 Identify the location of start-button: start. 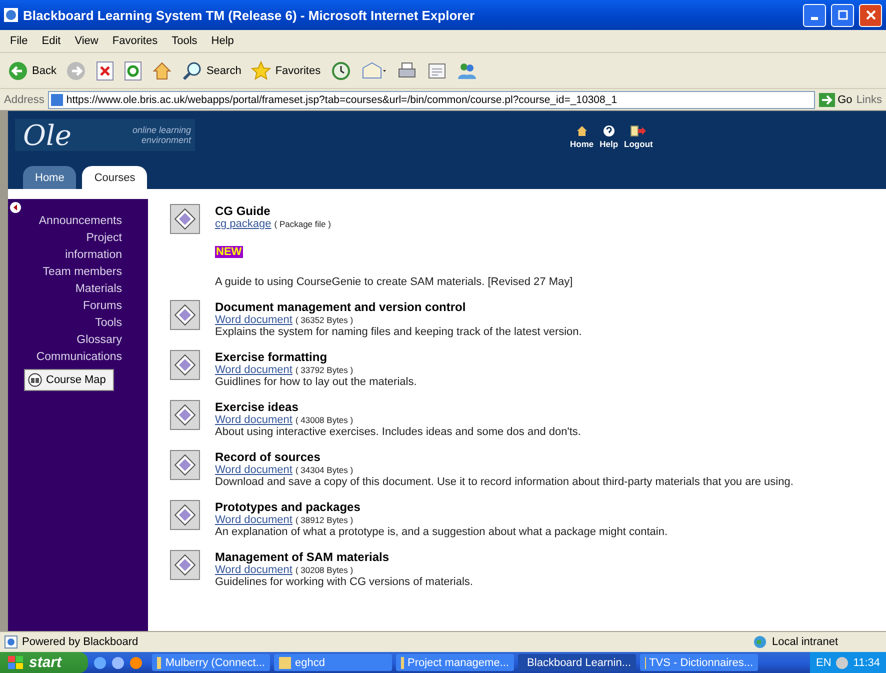
(44, 662).